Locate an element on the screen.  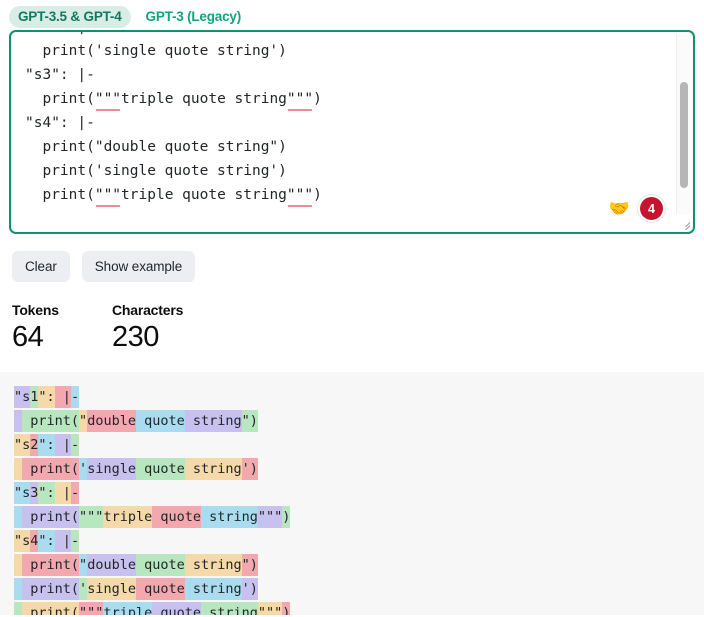
action-button-row: Clear Show example is located at coordinates (352, 258).